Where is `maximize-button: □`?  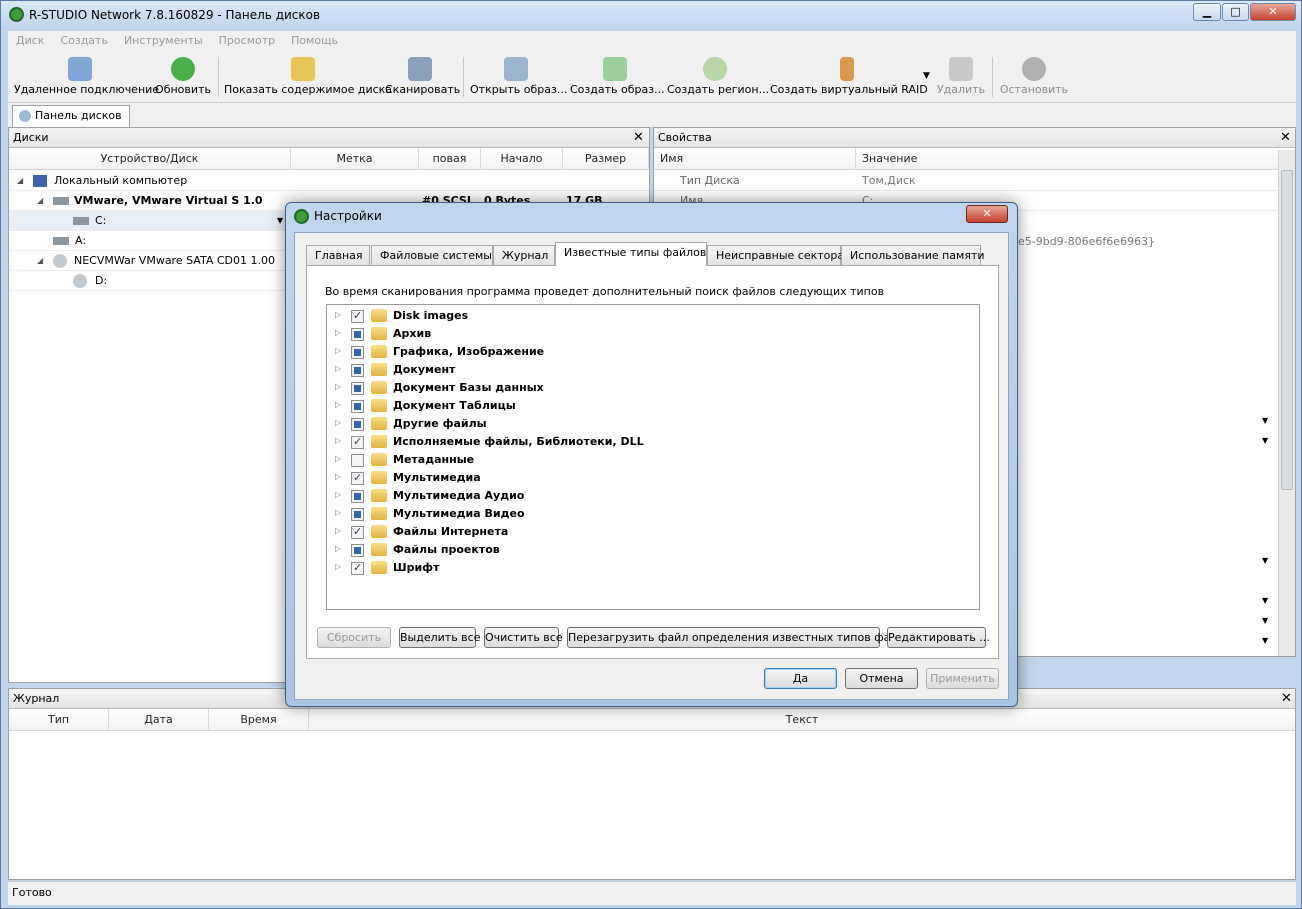 maximize-button: □ is located at coordinates (1235, 12).